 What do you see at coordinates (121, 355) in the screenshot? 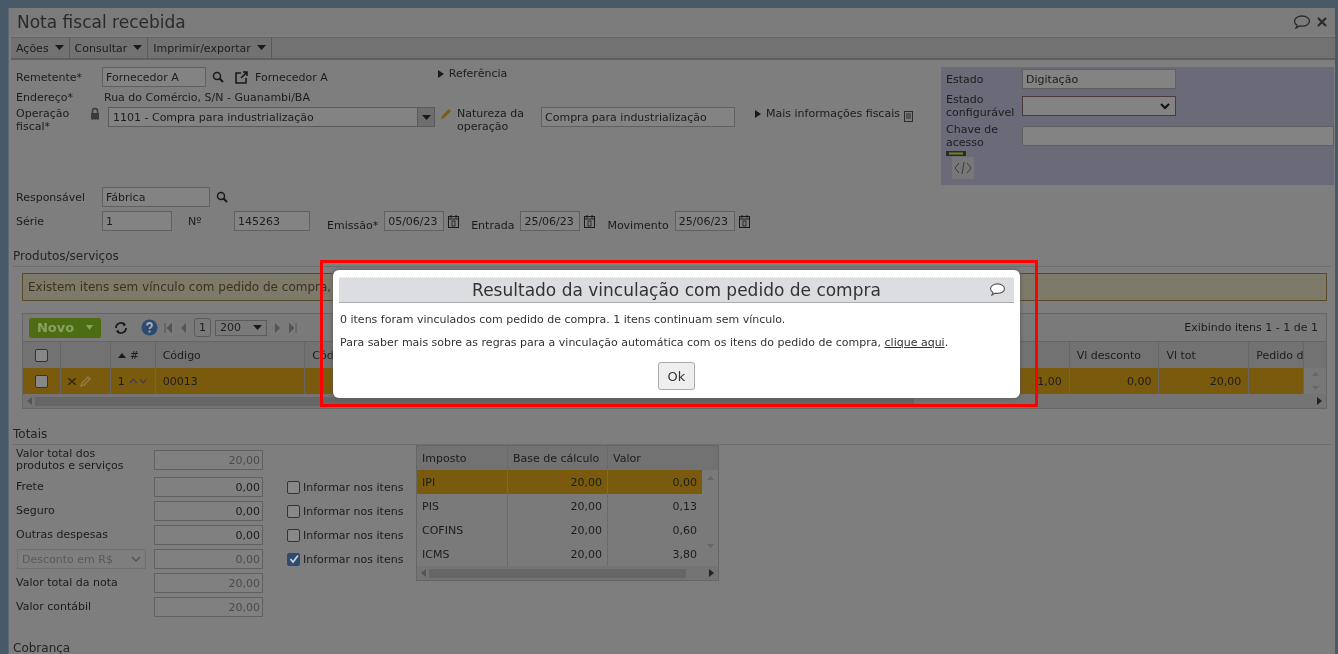
I see `sort-arrow-icon` at bounding box center [121, 355].